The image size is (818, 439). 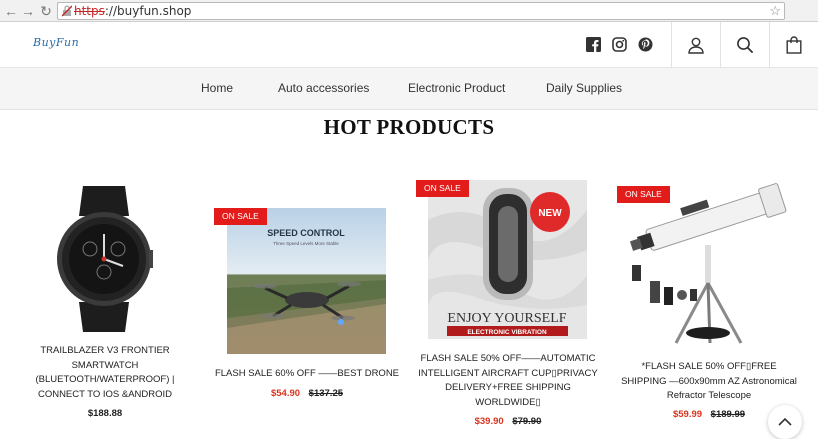 I want to click on product-price: $188.88, so click(x=105, y=413).